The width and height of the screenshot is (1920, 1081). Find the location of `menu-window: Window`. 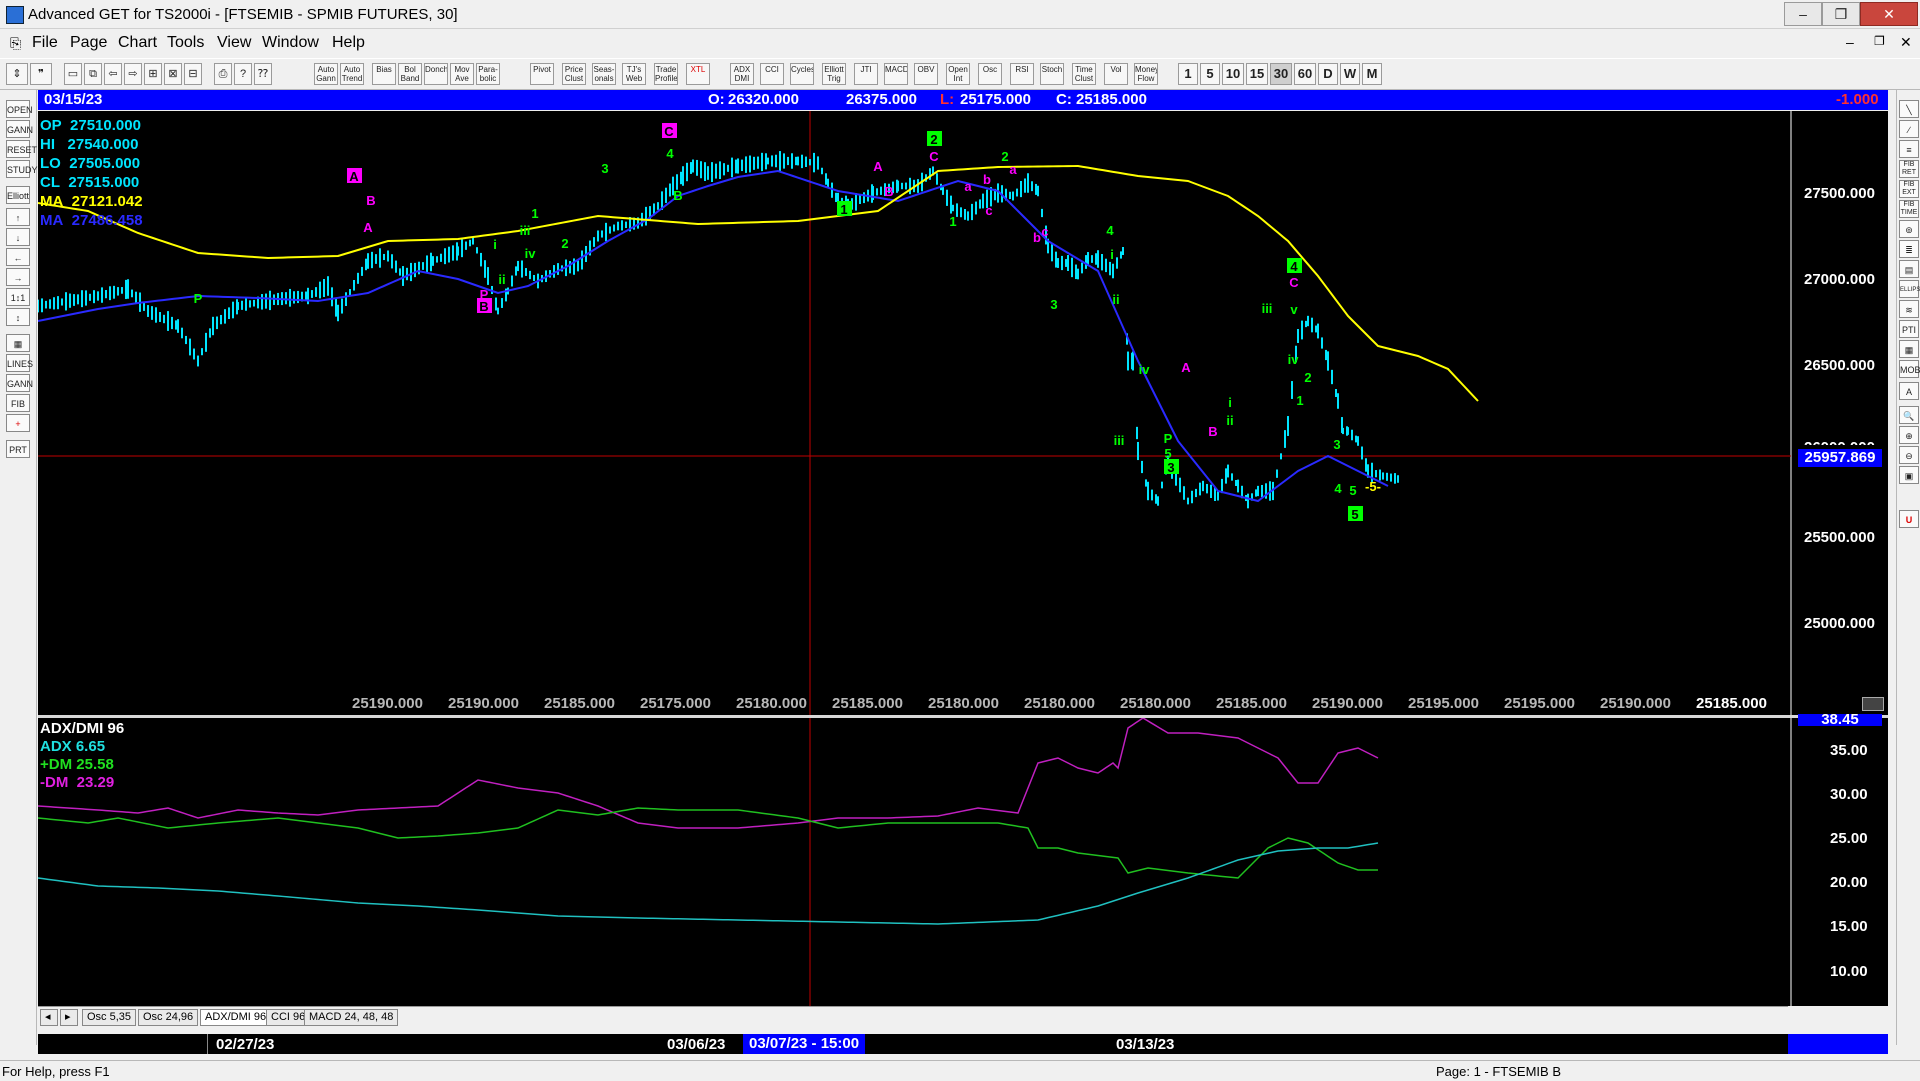

menu-window: Window is located at coordinates (290, 43).